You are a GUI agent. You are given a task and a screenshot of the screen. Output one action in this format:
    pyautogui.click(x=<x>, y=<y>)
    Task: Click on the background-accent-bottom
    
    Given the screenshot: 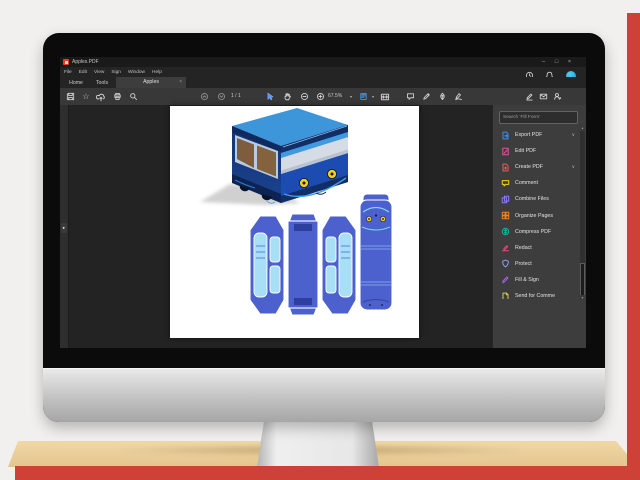 What is the action you would take?
    pyautogui.click(x=327, y=473)
    